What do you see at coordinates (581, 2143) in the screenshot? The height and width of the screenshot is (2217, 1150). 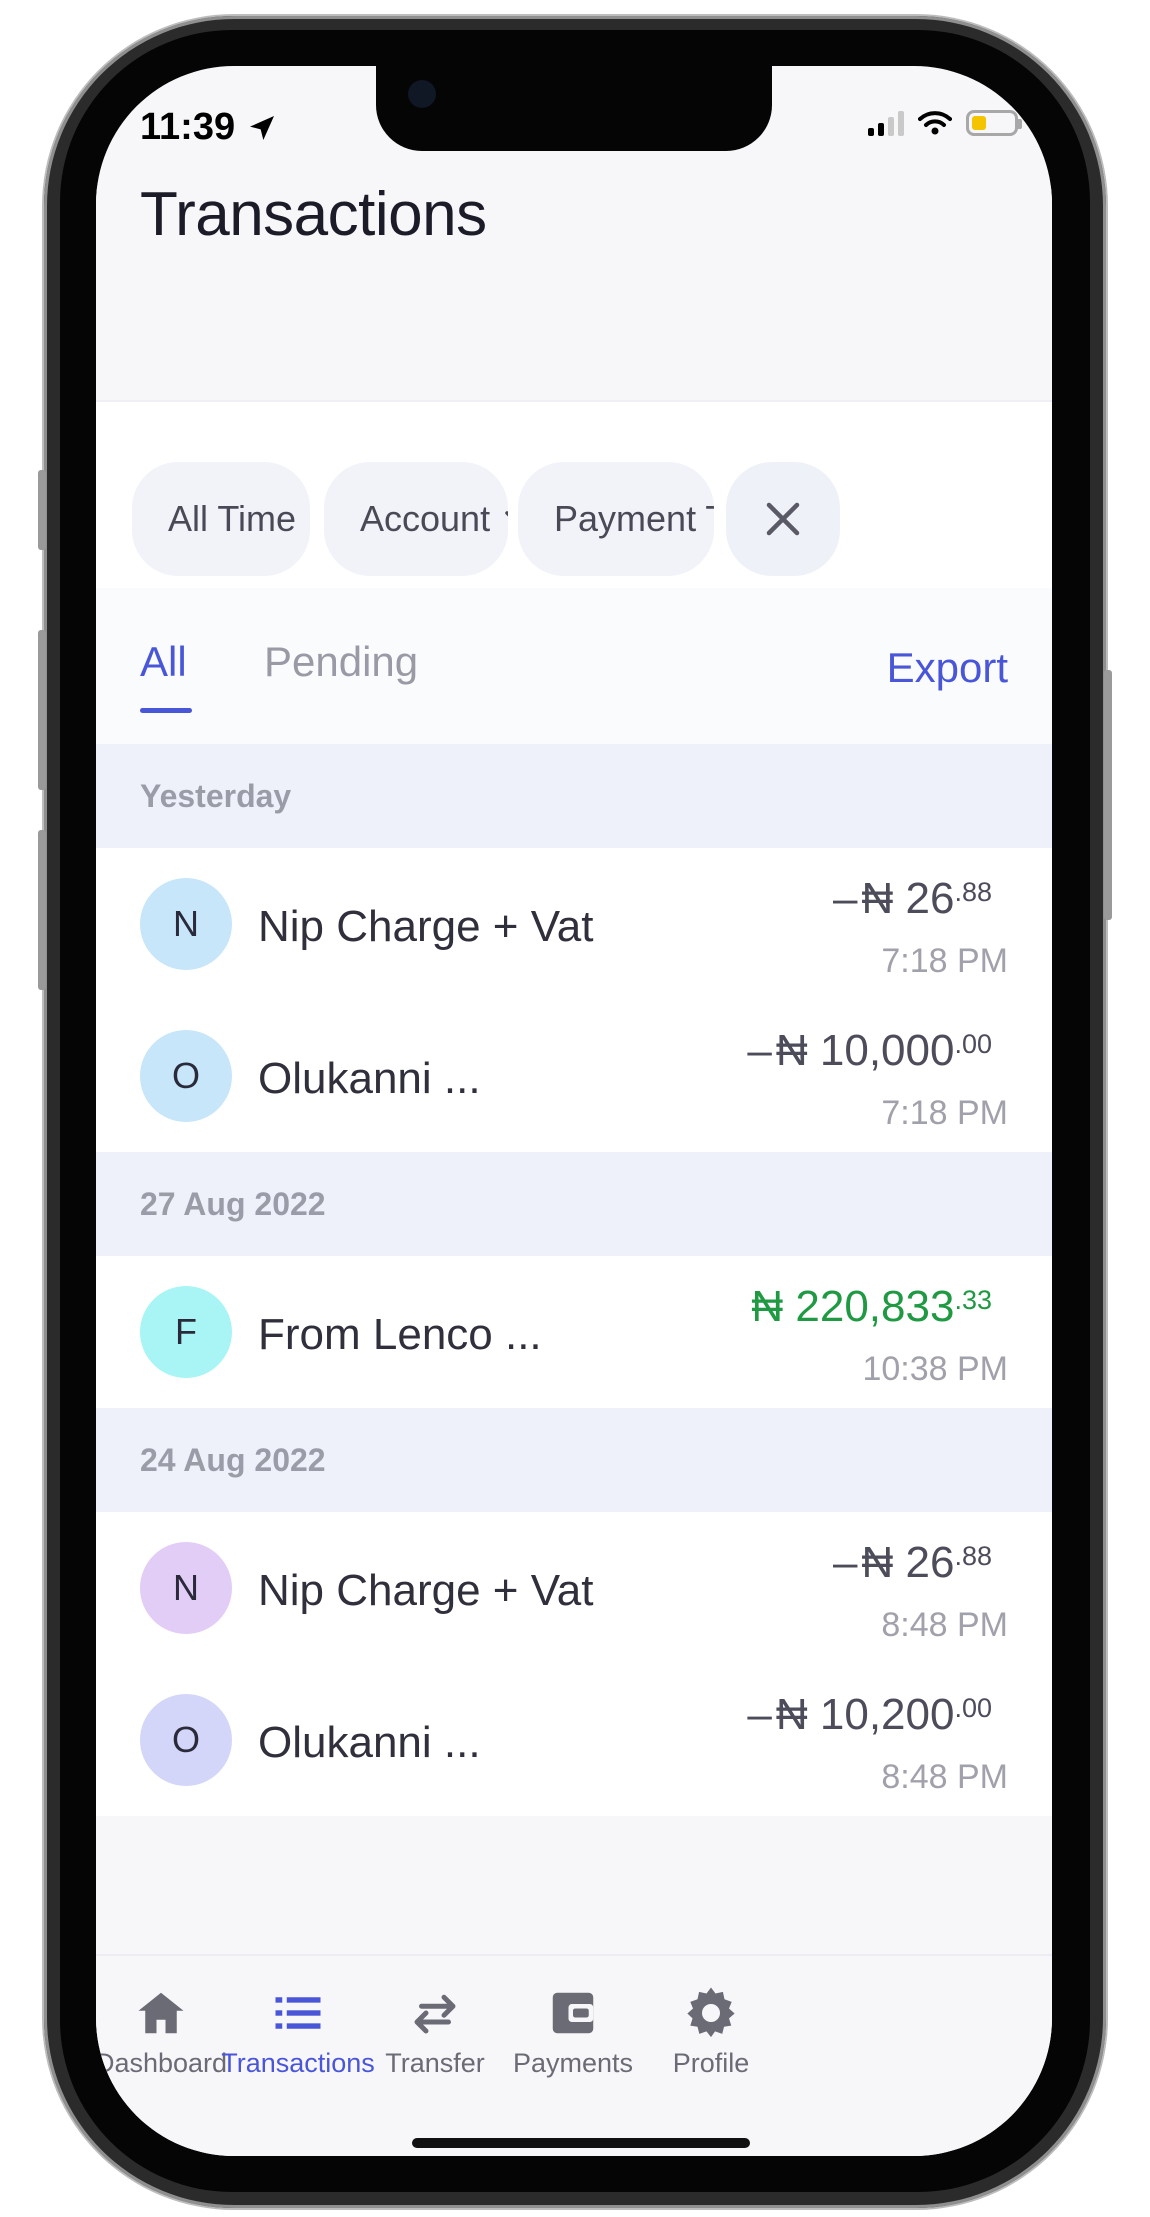 I see `home-indicator` at bounding box center [581, 2143].